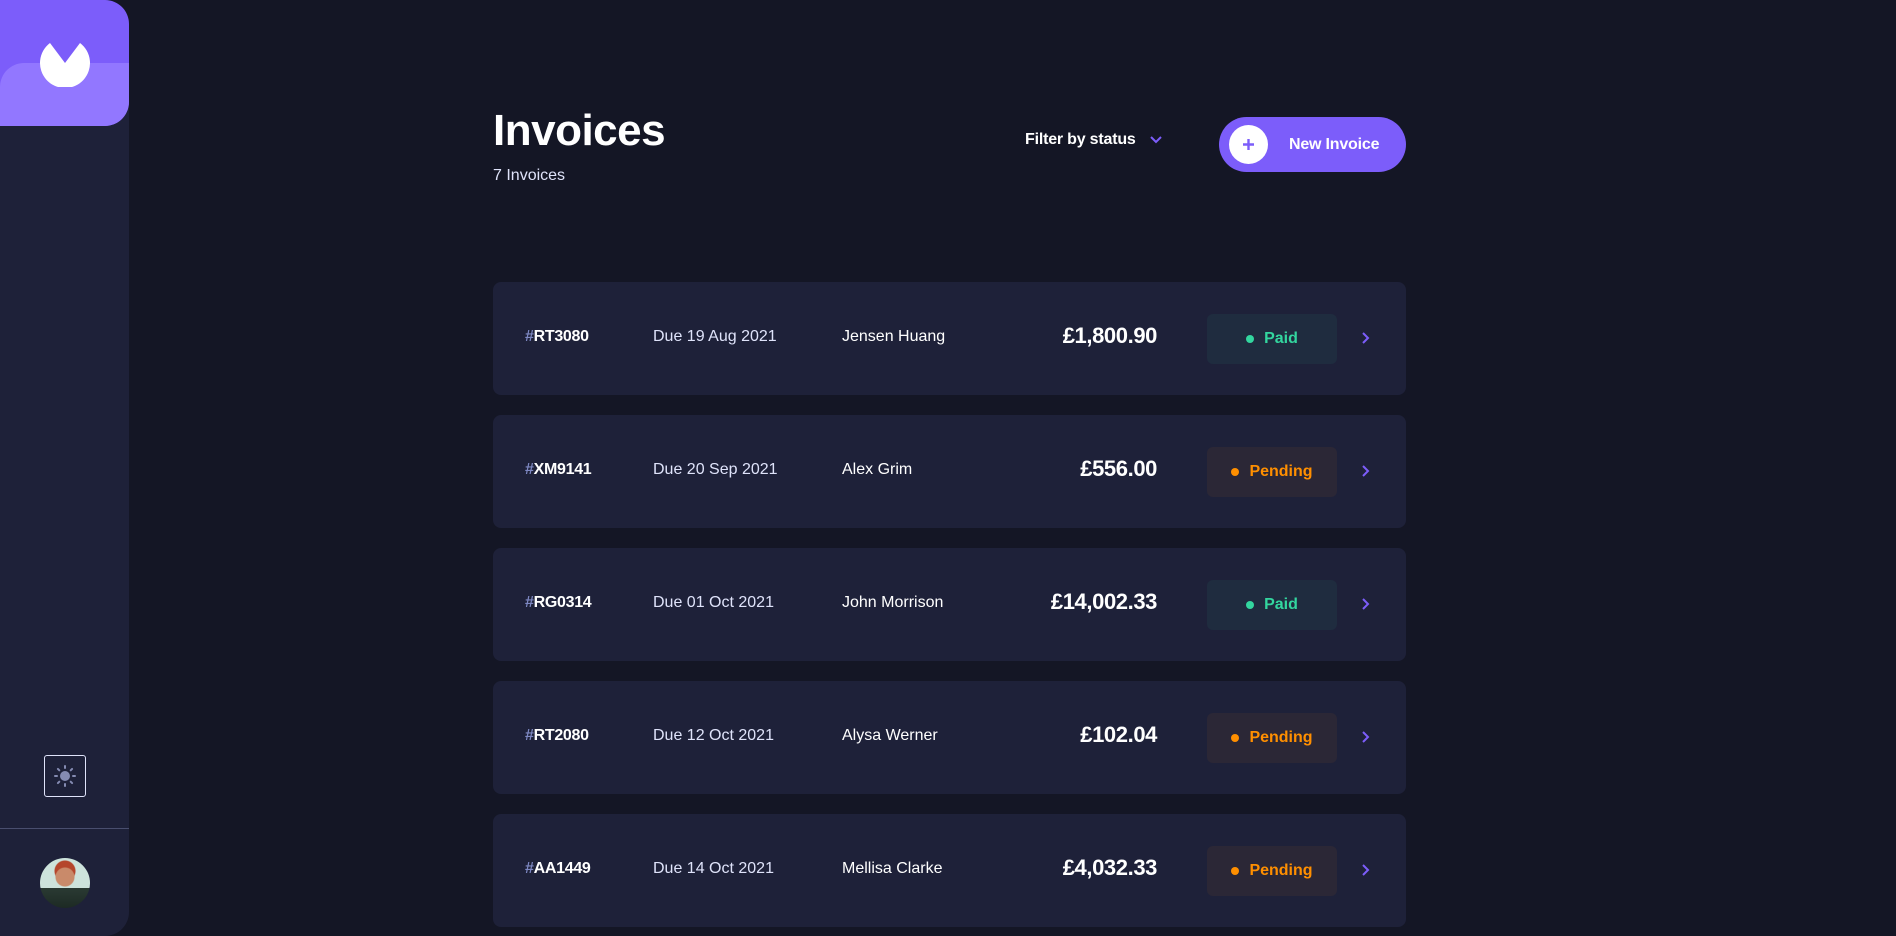 The image size is (1896, 936). What do you see at coordinates (1080, 139) in the screenshot?
I see `filter-label: Filter by status` at bounding box center [1080, 139].